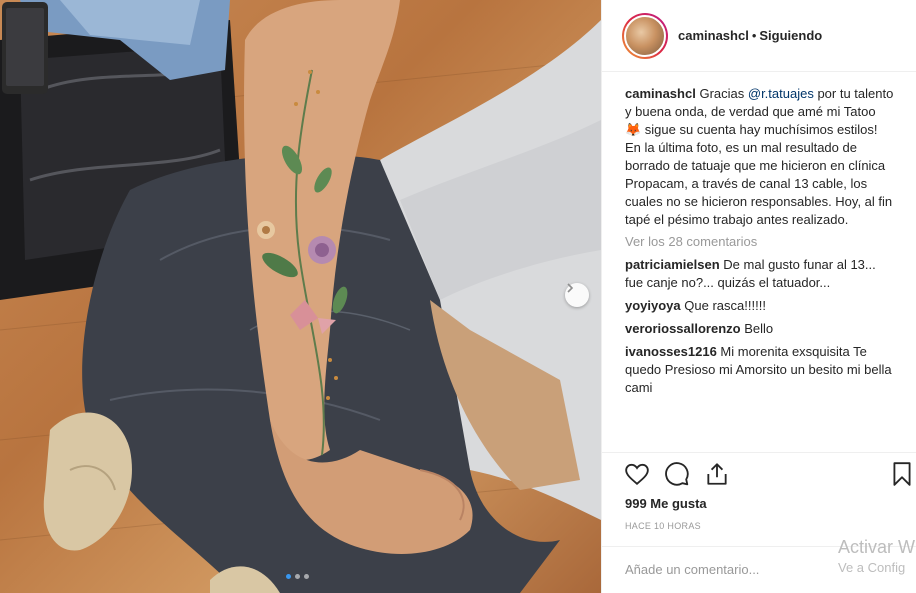 This screenshot has width=916, height=593. Describe the element at coordinates (713, 35) in the screenshot. I see `header-username: caminashcl` at that location.